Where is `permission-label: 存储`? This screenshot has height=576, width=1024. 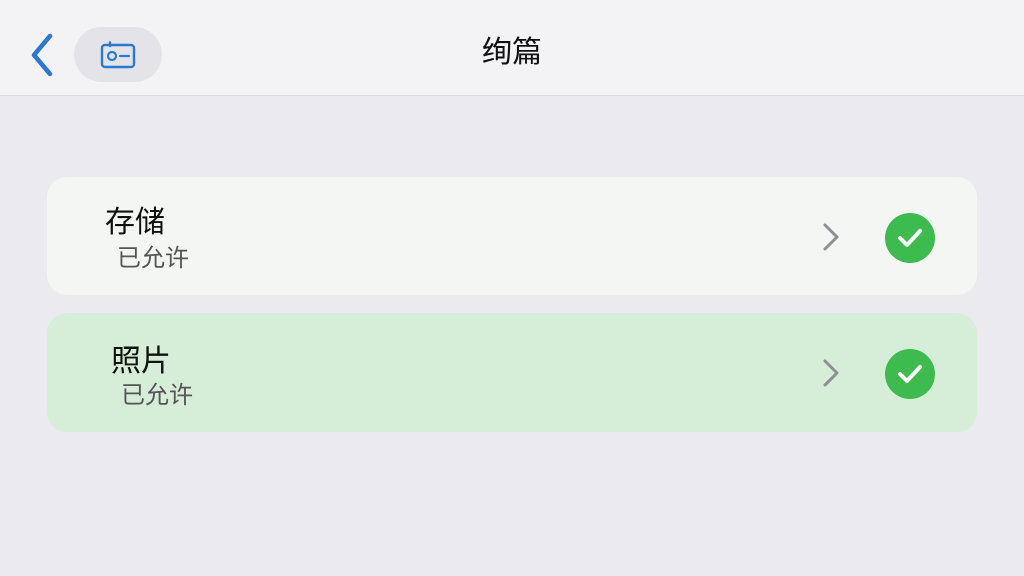
permission-label: 存储 is located at coordinates (135, 222).